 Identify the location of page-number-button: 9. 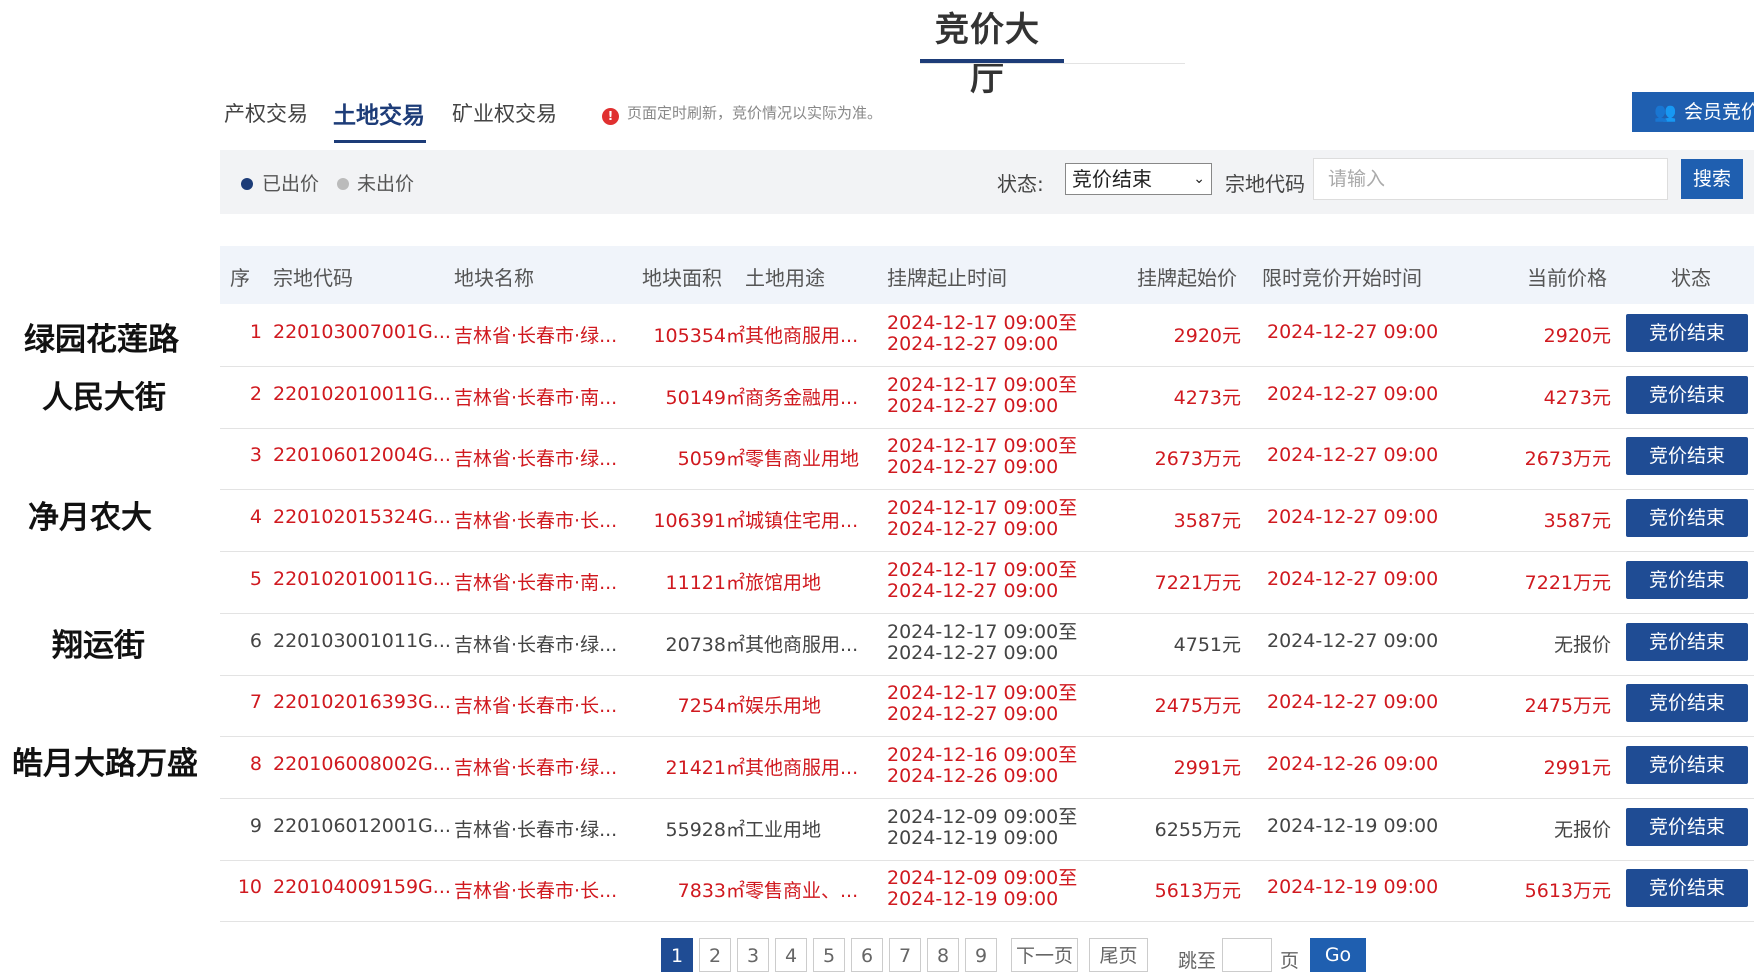
(981, 955).